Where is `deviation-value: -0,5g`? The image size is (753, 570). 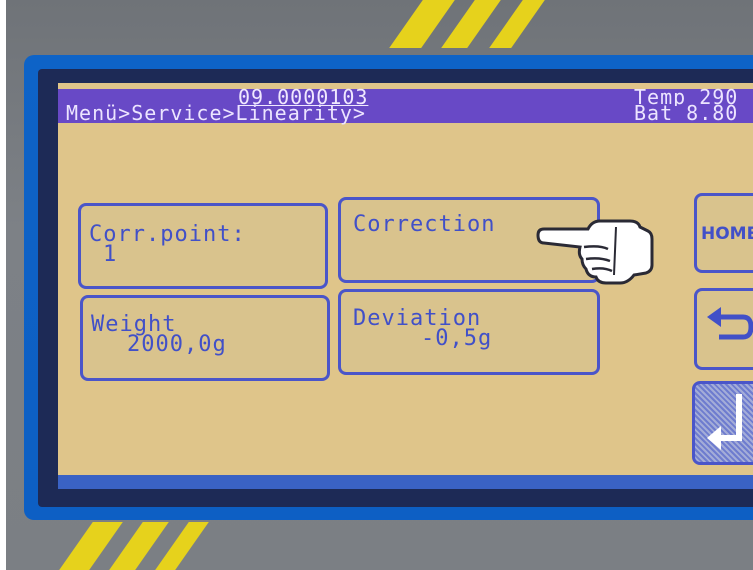
deviation-value: -0,5g is located at coordinates (457, 338).